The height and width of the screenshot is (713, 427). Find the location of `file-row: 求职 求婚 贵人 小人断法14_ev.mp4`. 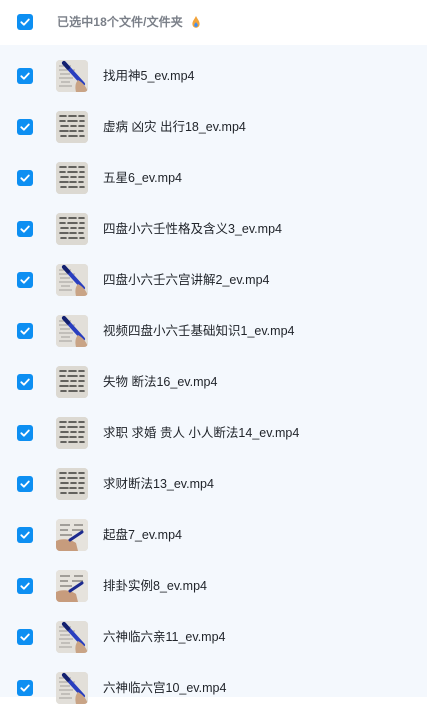

file-row: 求职 求婚 贵人 小人断法14_ev.mp4 is located at coordinates (213, 432).